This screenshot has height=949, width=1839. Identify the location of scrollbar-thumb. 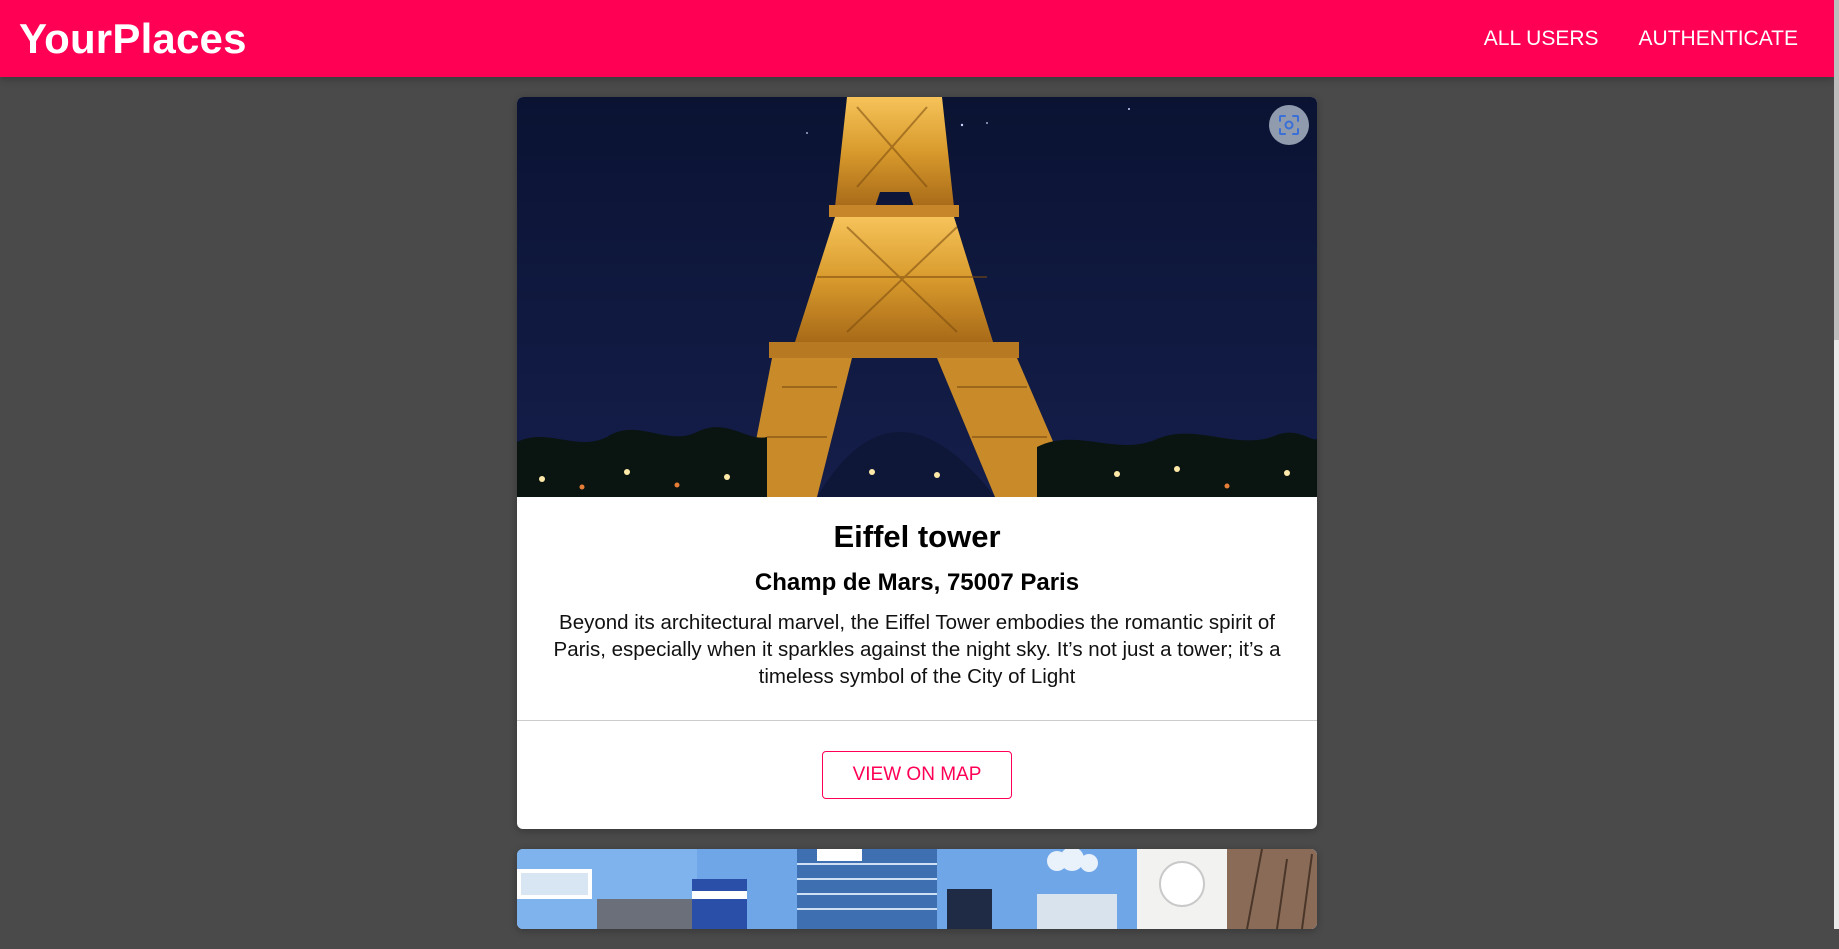
(1836, 170).